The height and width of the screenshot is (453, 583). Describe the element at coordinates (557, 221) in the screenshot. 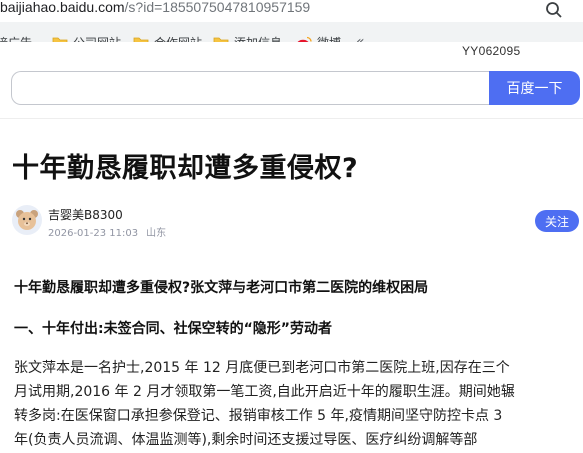

I see `follow-button: 关注` at that location.